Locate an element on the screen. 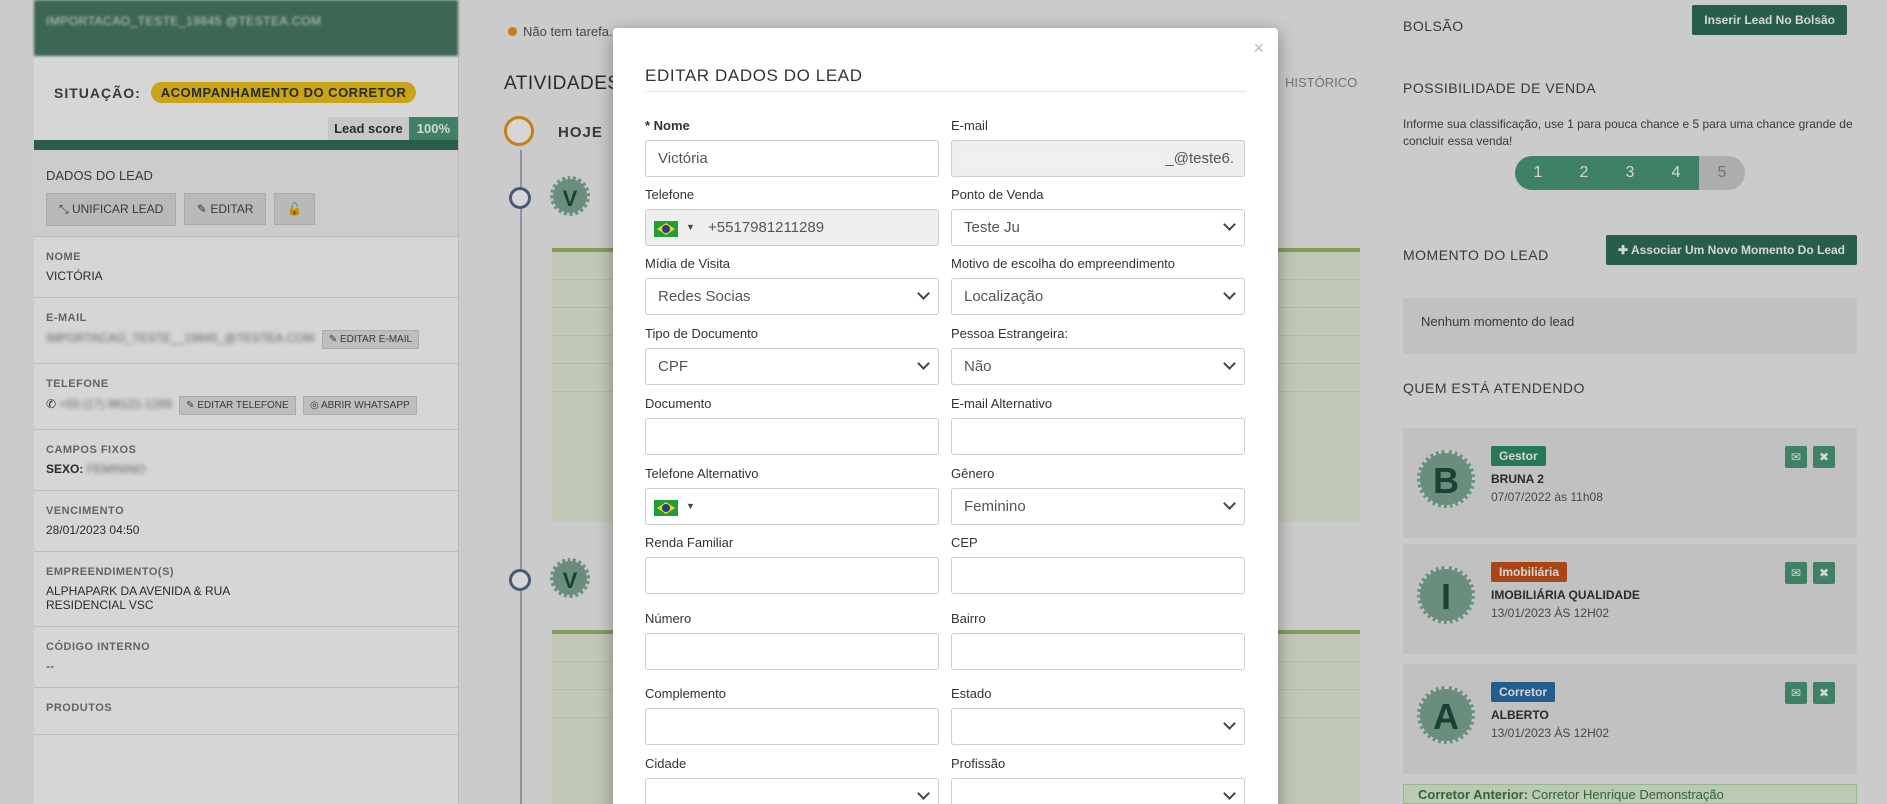 This screenshot has width=1887, height=804. documento-group: Documento is located at coordinates (792, 425).